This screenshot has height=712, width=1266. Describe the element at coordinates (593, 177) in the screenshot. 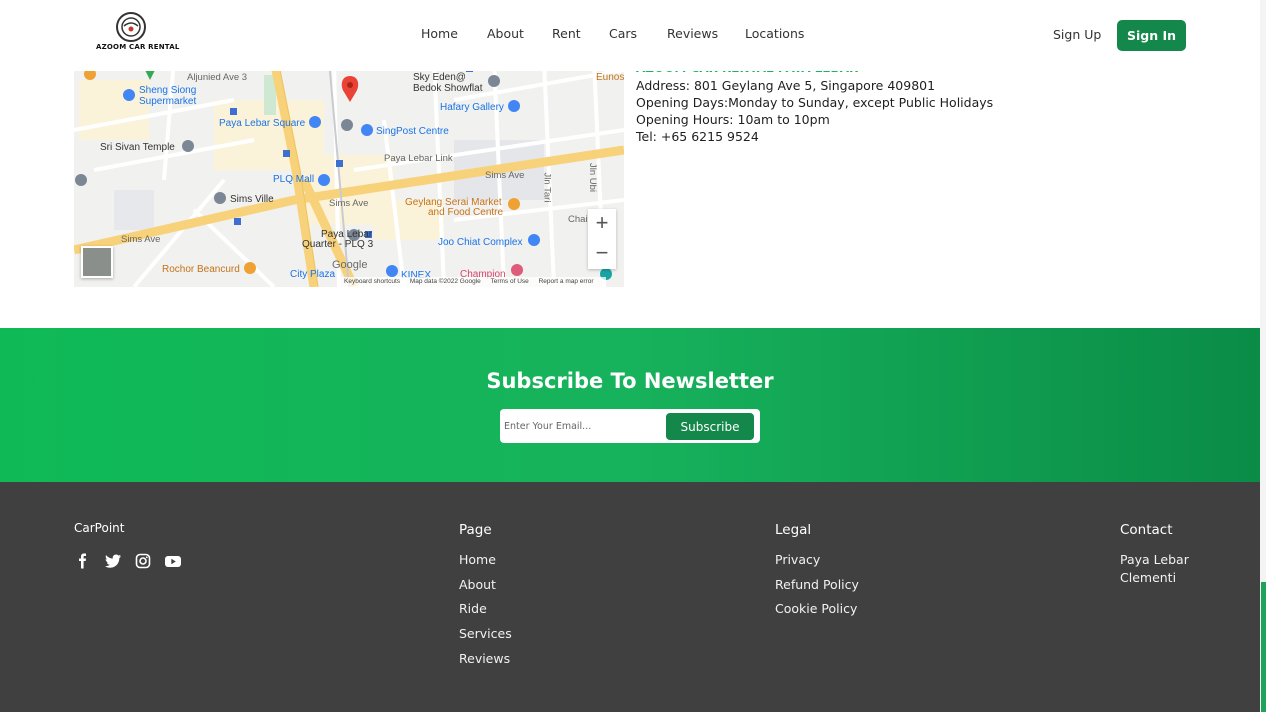

I see `map-label: Jln Ubi` at that location.